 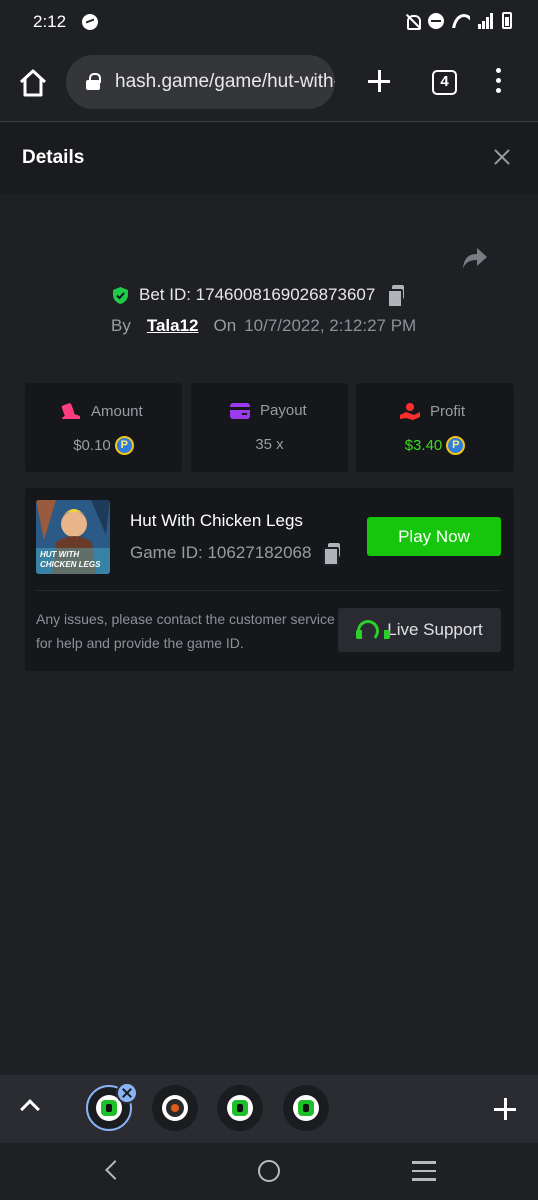 What do you see at coordinates (498, 82) in the screenshot?
I see `more-menu-icon` at bounding box center [498, 82].